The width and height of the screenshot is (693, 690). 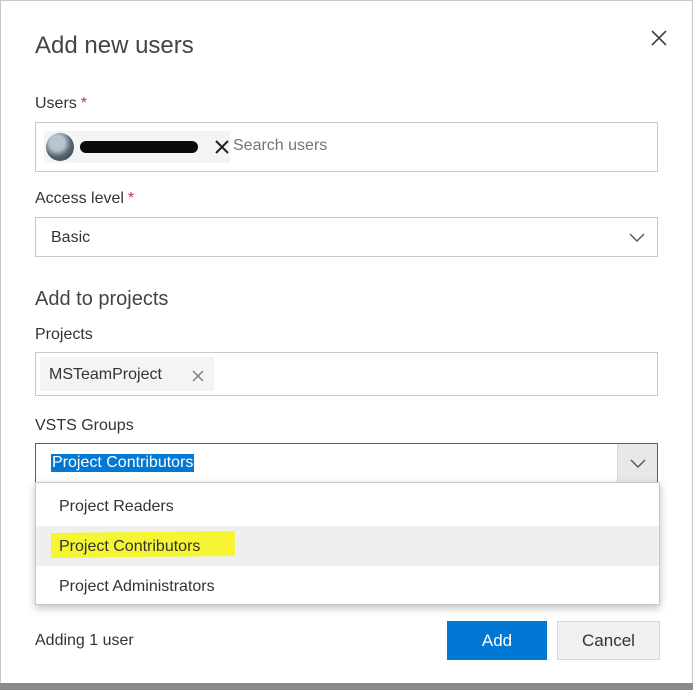 I want to click on access-level-select: Basic, so click(x=346, y=237).